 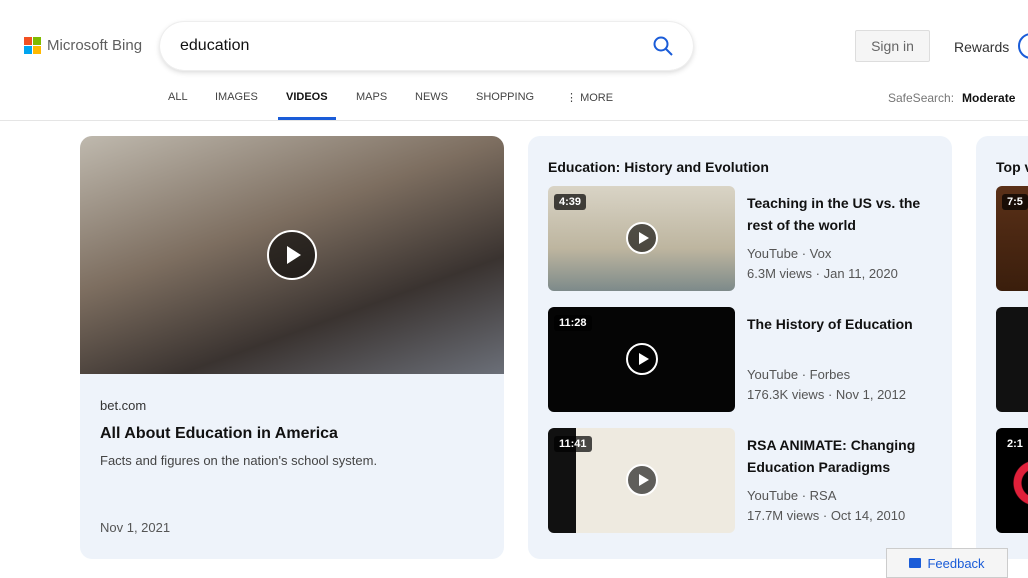 I want to click on section-title: Education: History and Evolution, so click(x=658, y=167).